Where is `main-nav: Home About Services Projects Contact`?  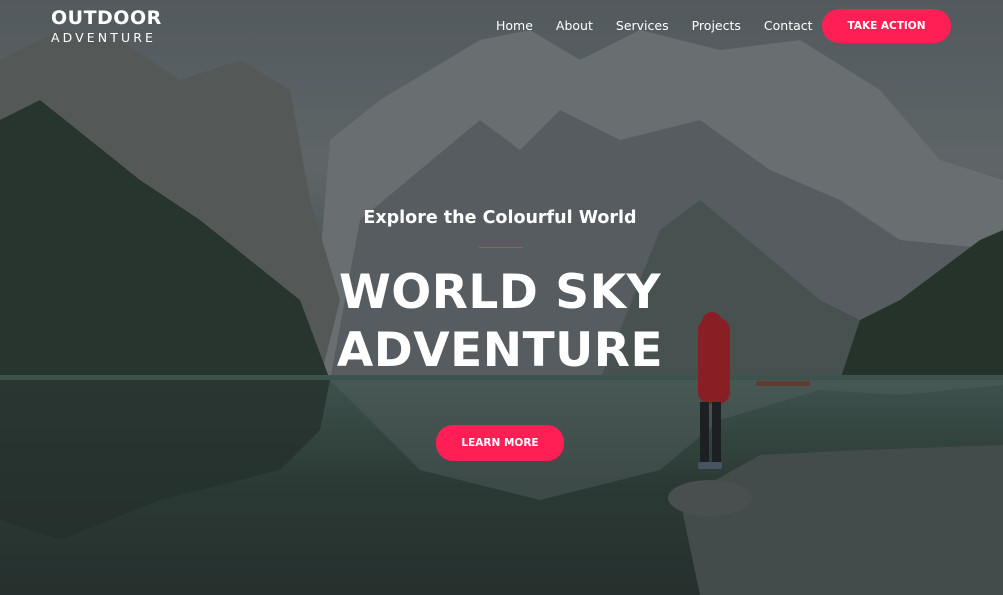
main-nav: Home About Services Projects Contact is located at coordinates (666, 26).